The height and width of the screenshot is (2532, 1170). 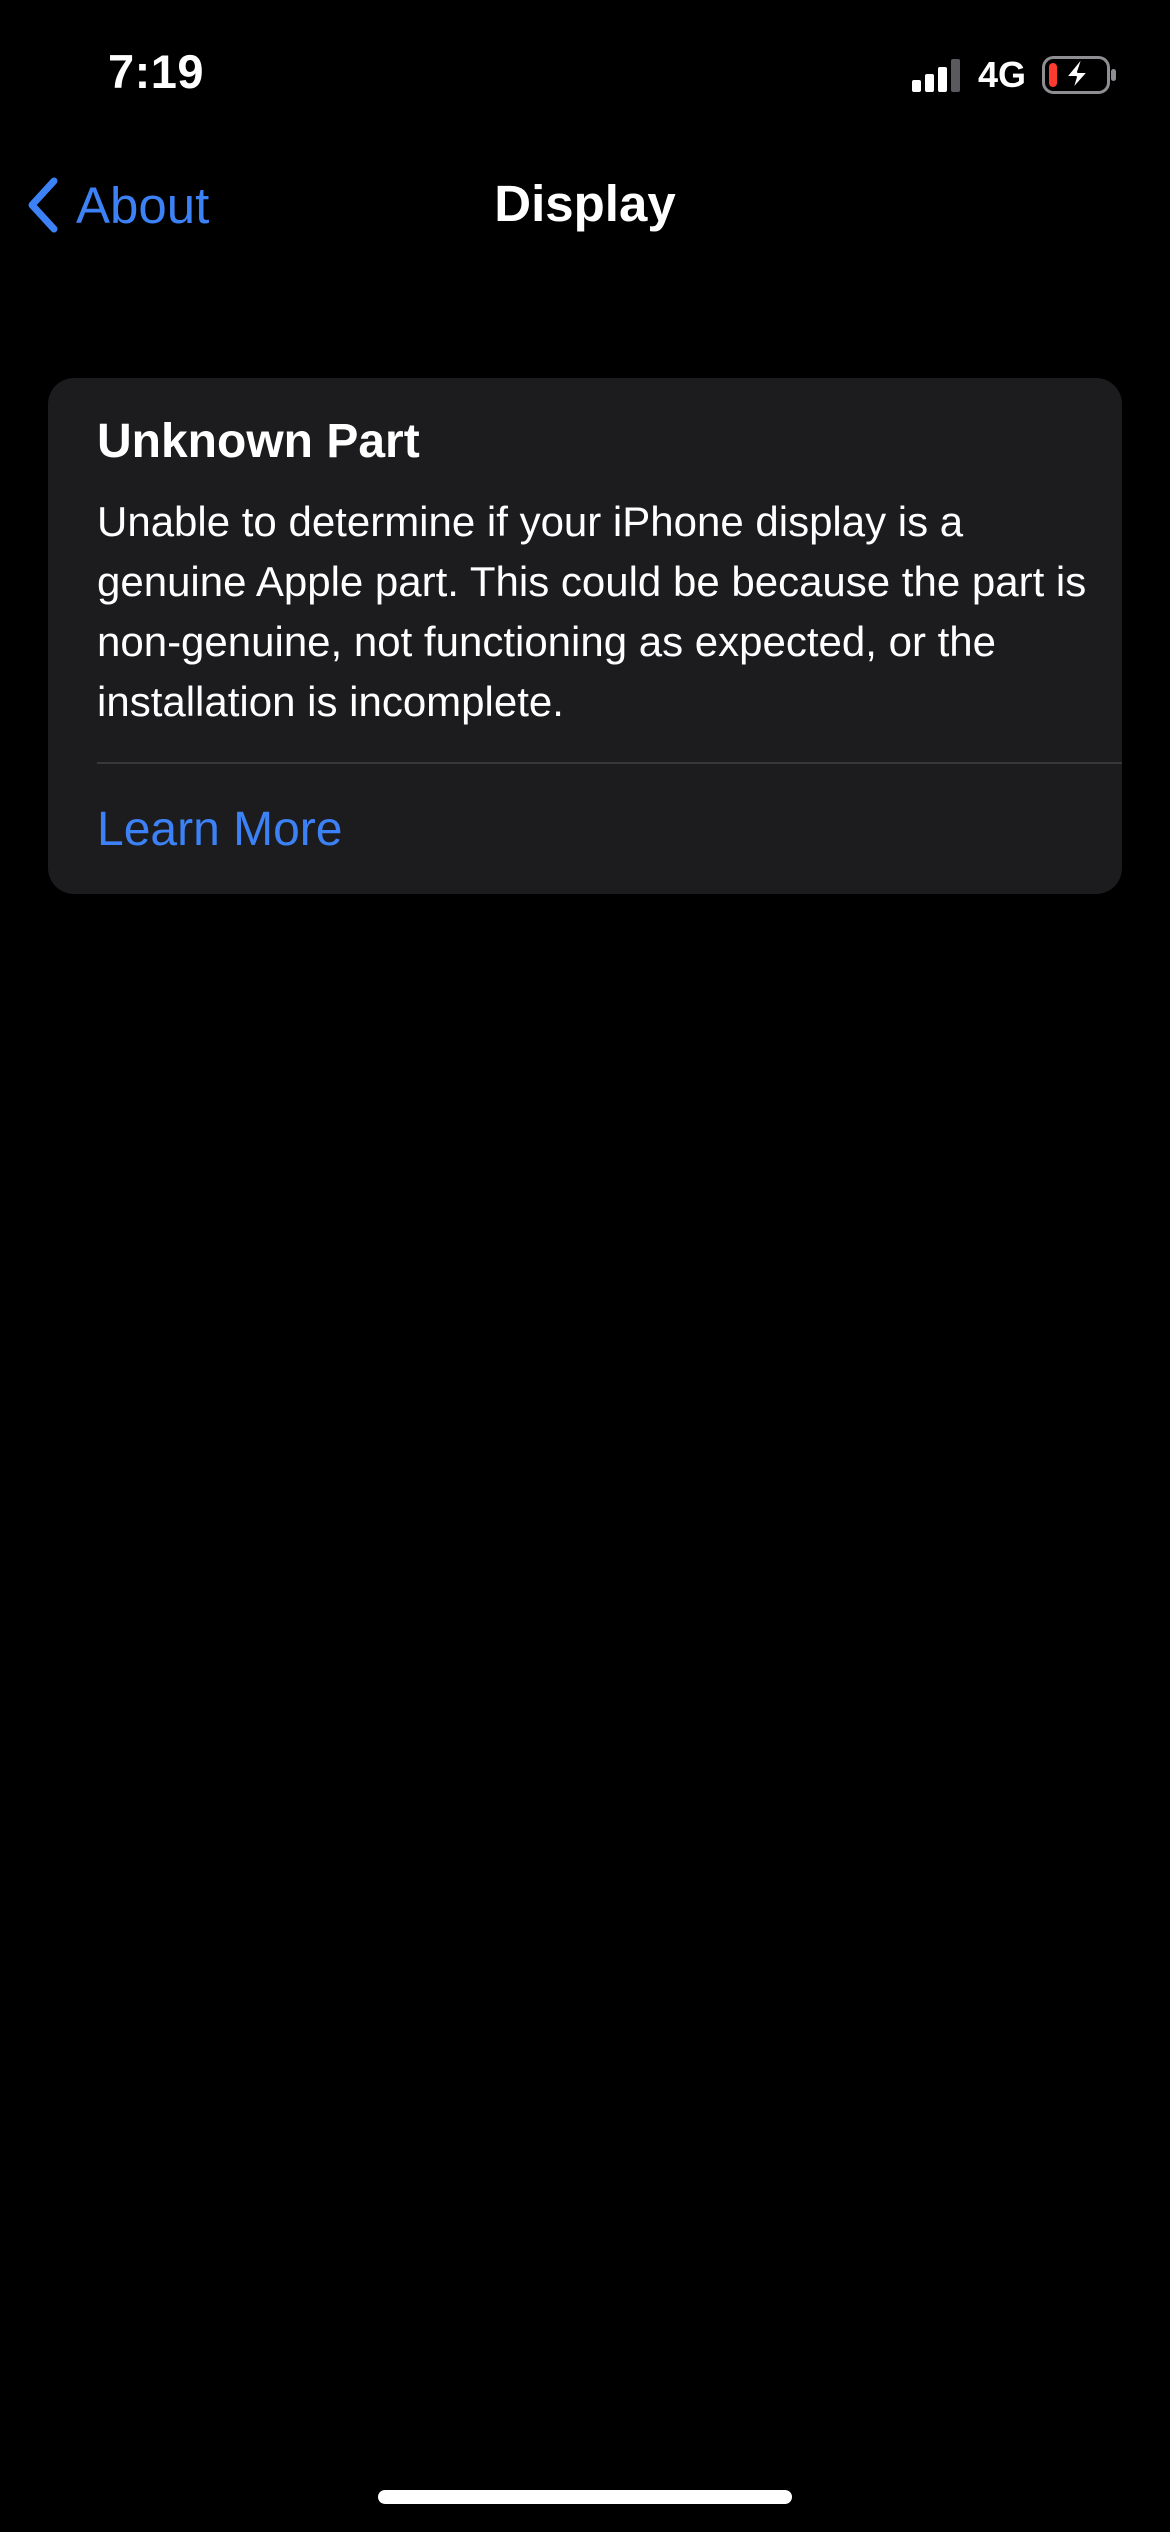 What do you see at coordinates (1053, 75) in the screenshot?
I see `battery-level-fill` at bounding box center [1053, 75].